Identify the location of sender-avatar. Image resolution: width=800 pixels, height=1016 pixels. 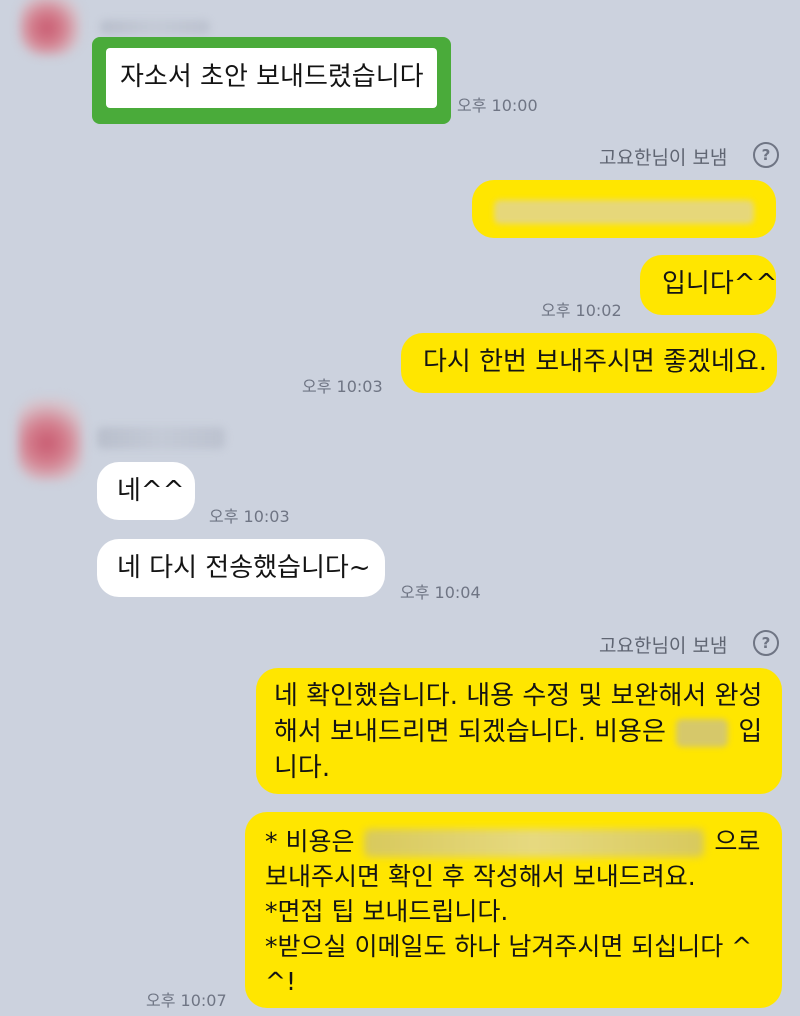
(50, 439).